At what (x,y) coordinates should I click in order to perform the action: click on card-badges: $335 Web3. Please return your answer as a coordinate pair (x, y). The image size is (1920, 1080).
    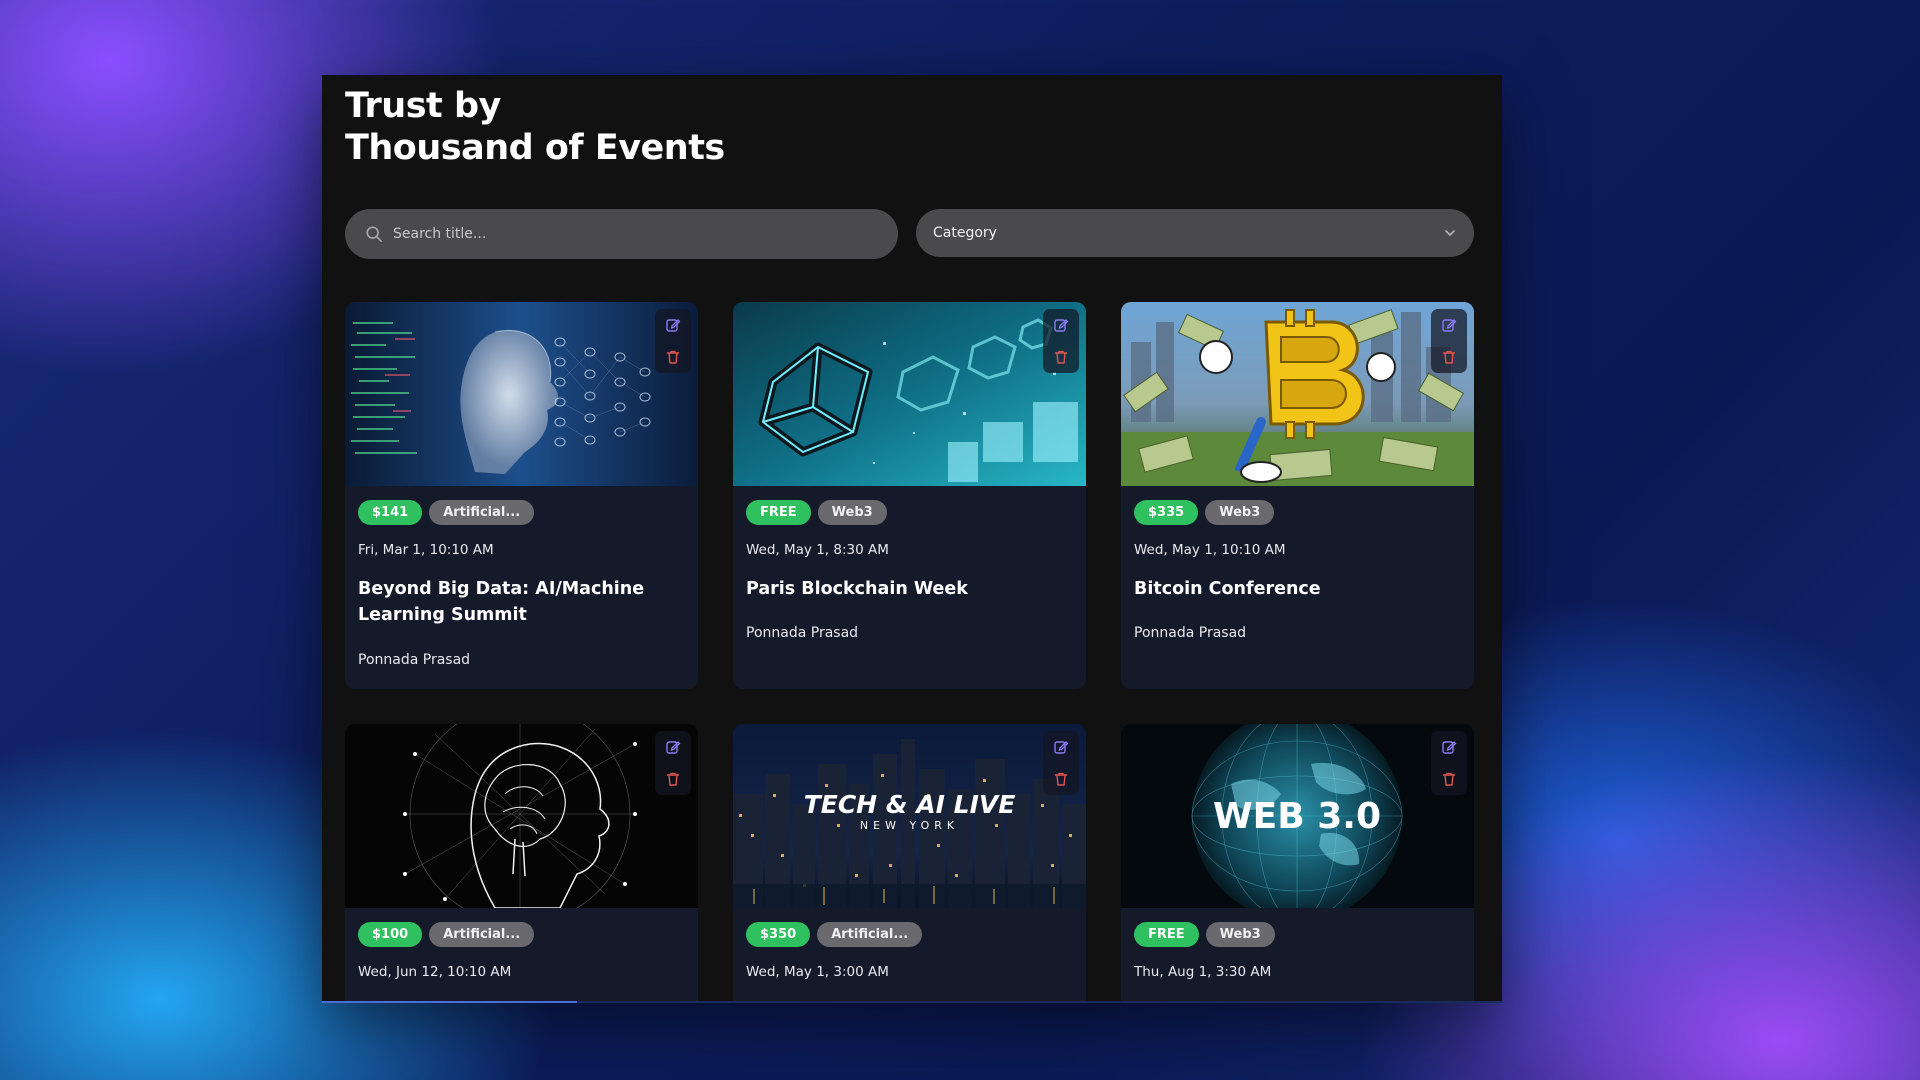
    Looking at the image, I should click on (1204, 512).